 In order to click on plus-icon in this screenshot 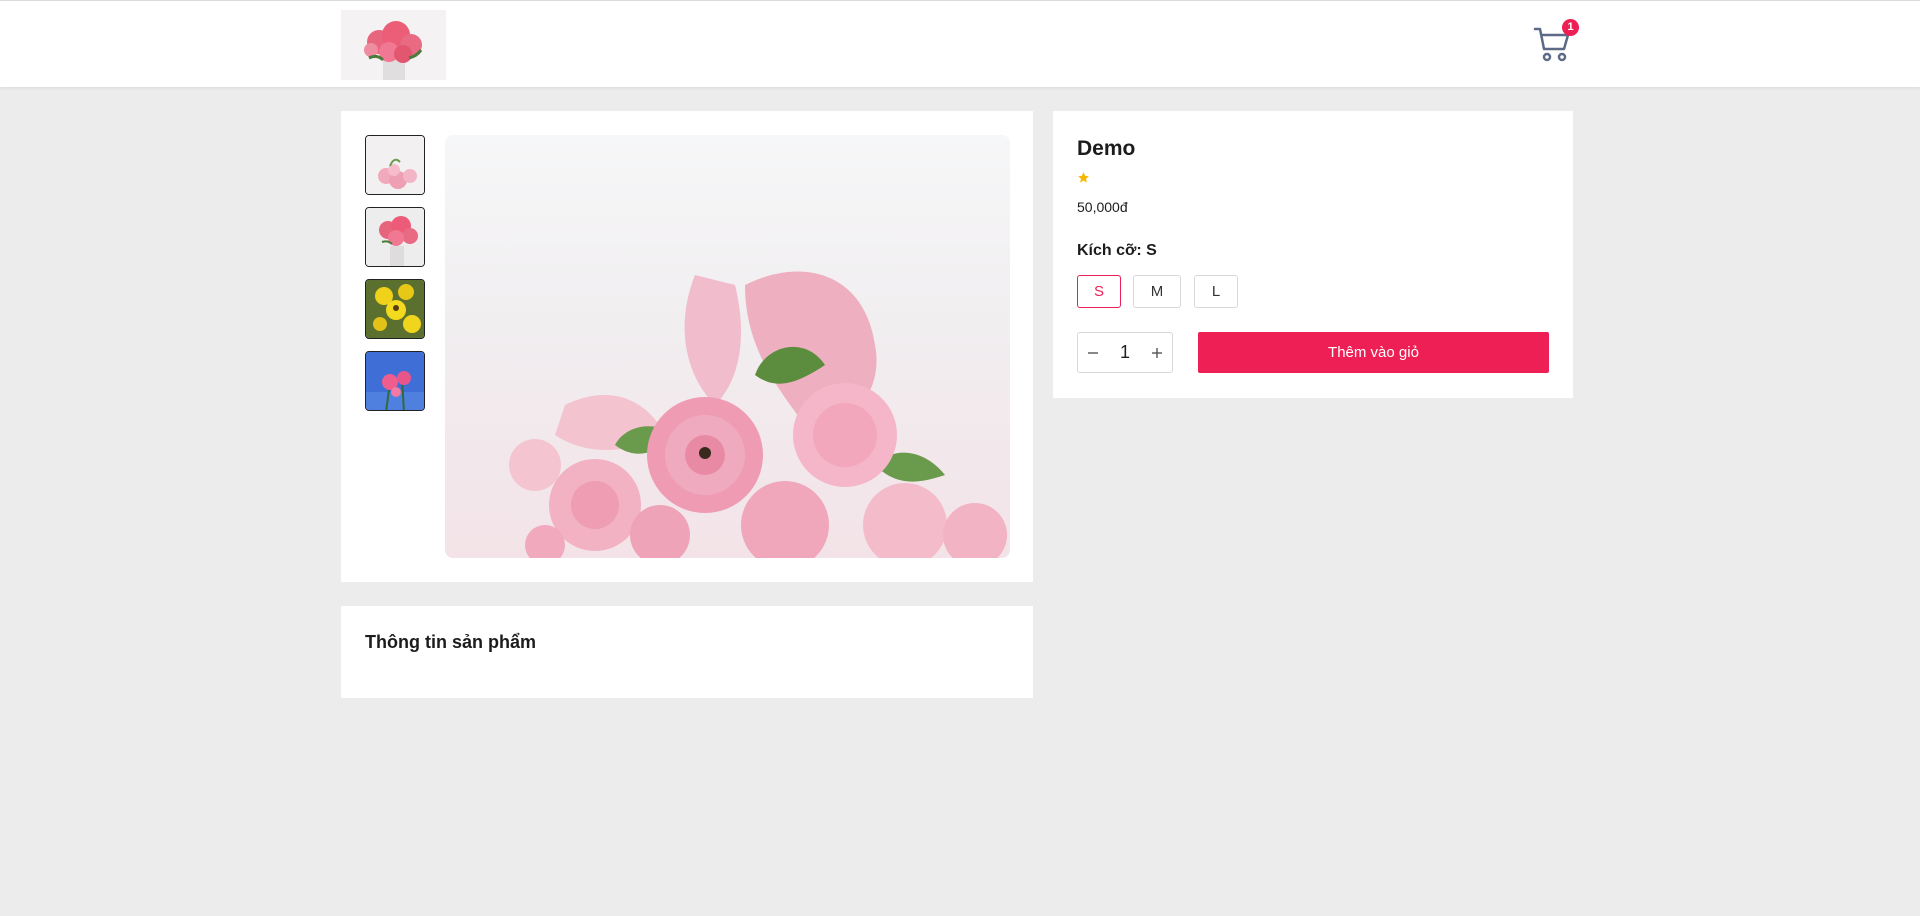, I will do `click(1157, 352)`.